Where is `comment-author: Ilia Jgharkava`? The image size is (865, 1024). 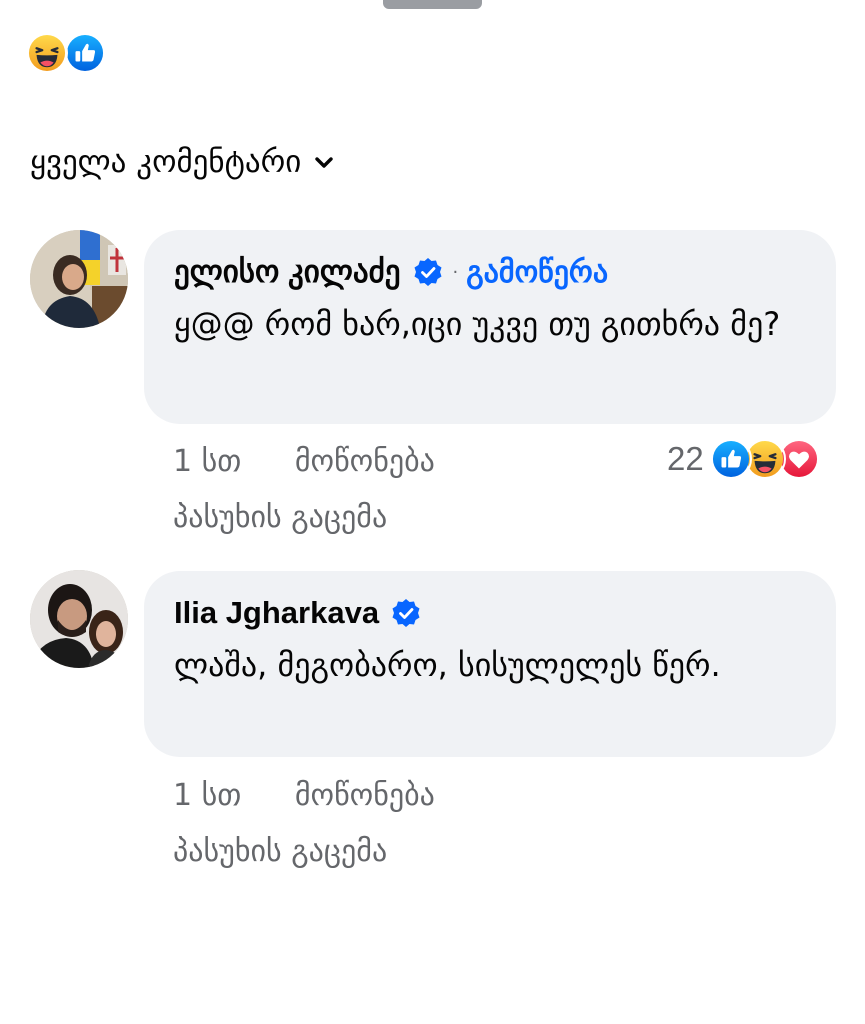
comment-author: Ilia Jgharkava is located at coordinates (276, 613).